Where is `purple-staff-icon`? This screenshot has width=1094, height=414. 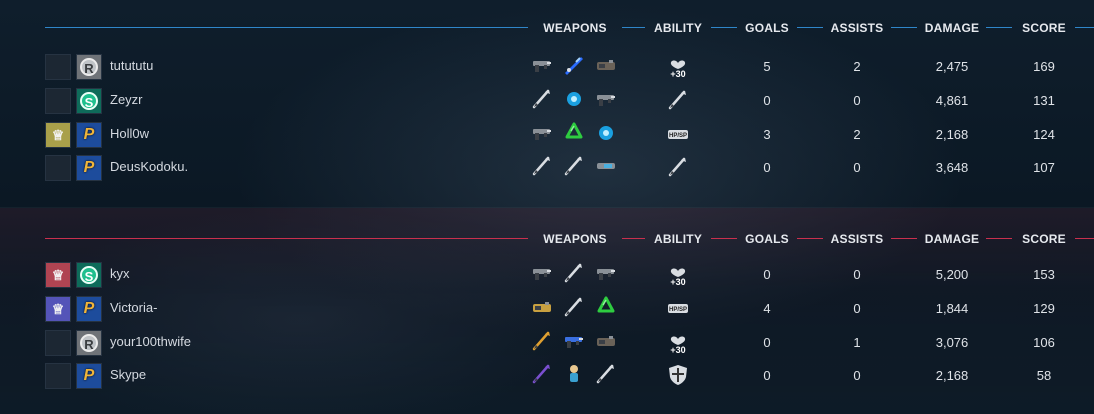 purple-staff-icon is located at coordinates (542, 374).